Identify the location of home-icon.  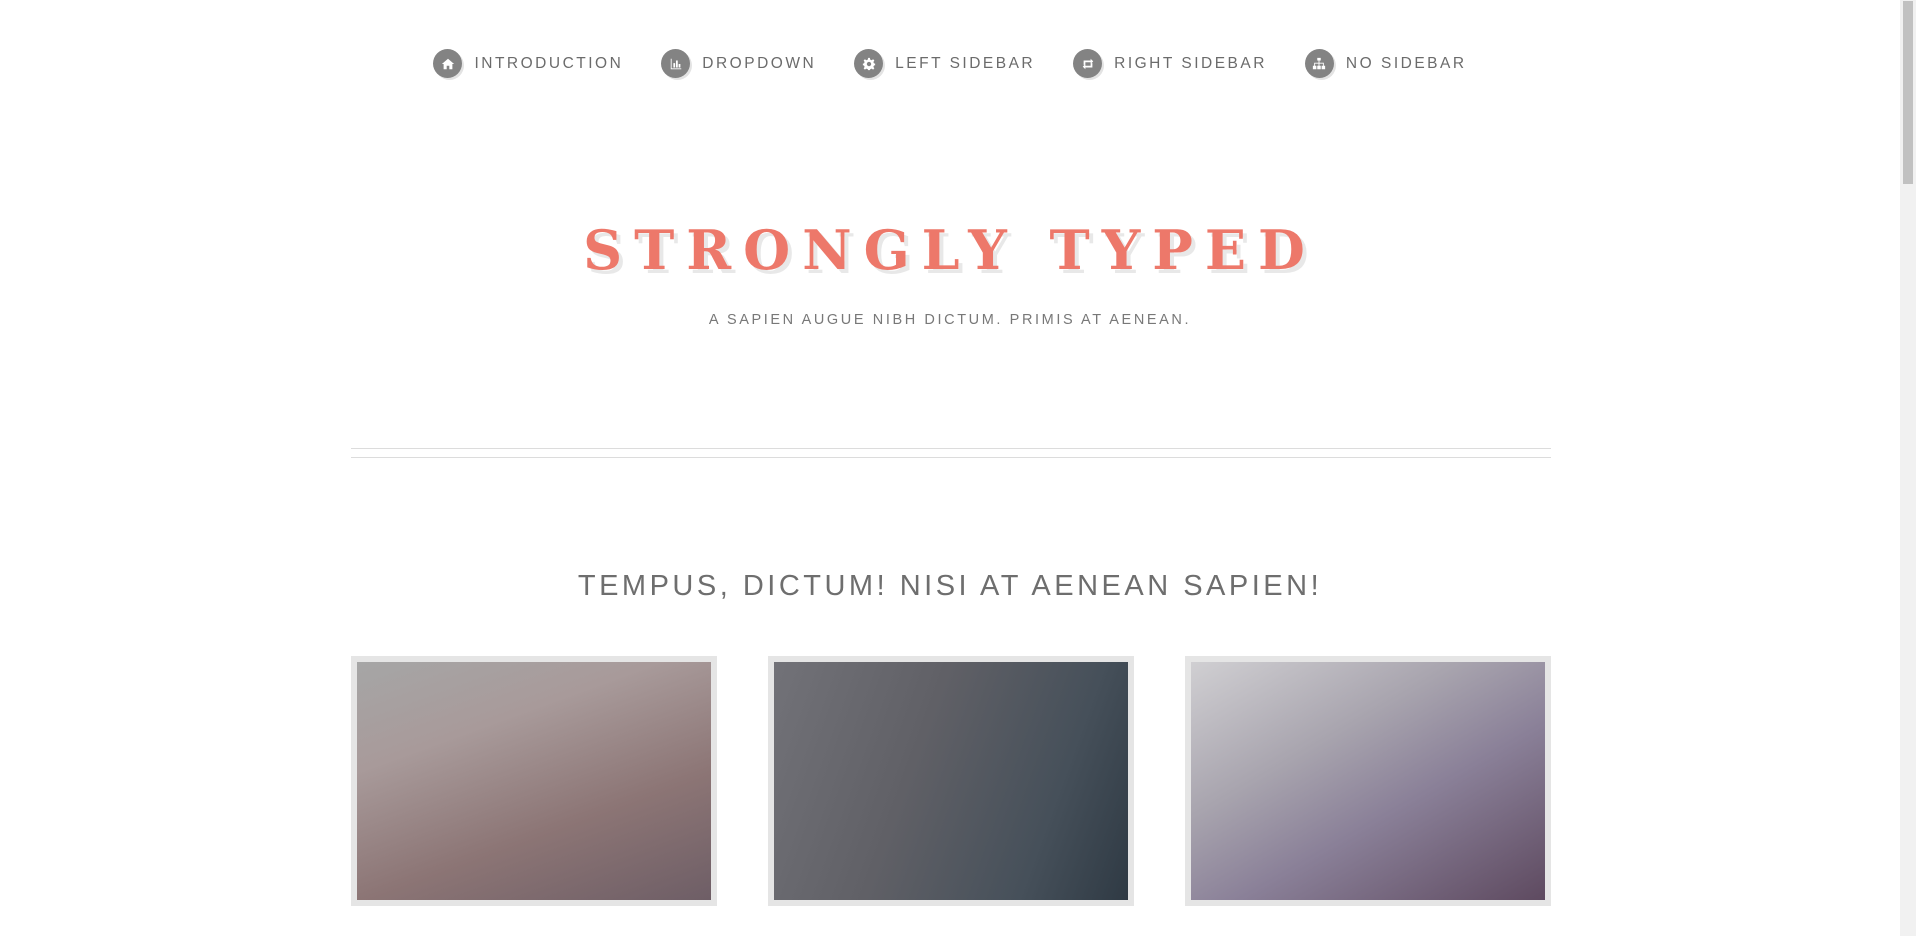
(448, 63).